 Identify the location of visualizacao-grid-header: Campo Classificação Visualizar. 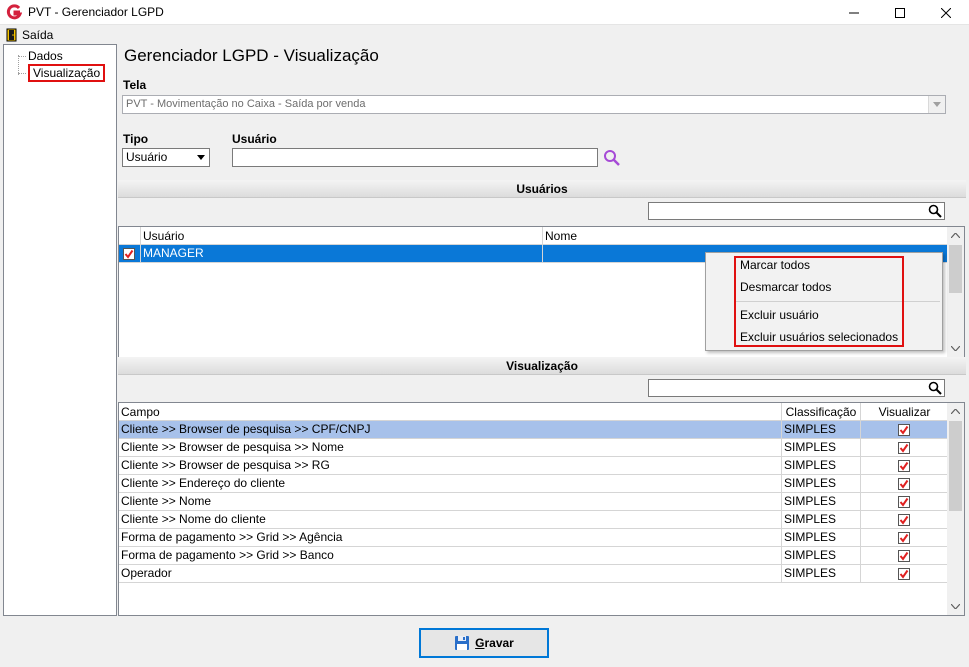
(533, 412).